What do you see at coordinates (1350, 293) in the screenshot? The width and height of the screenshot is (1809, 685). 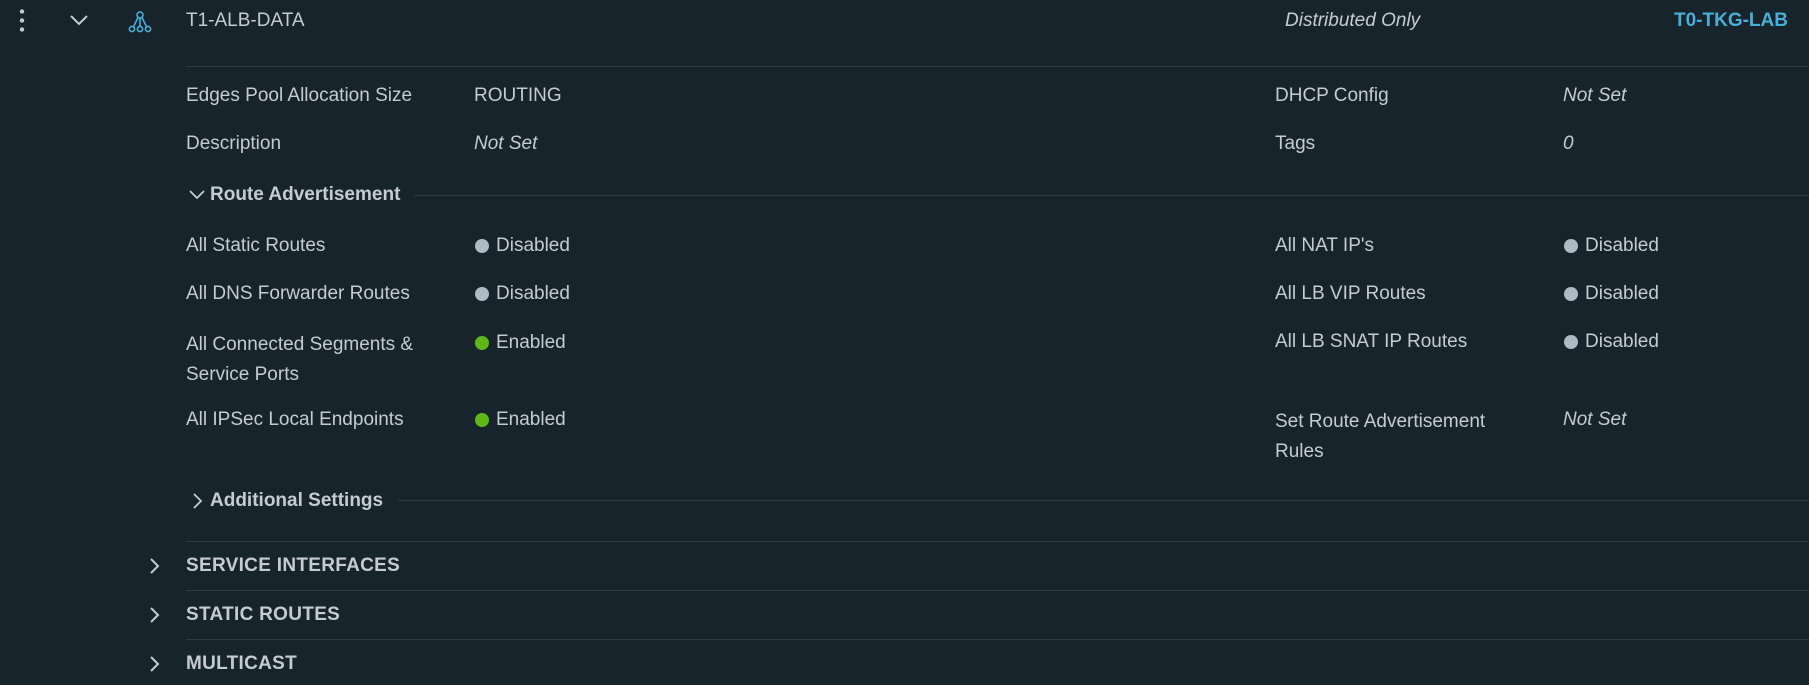 I see `ra-item-label: All LB VIP Routes` at bounding box center [1350, 293].